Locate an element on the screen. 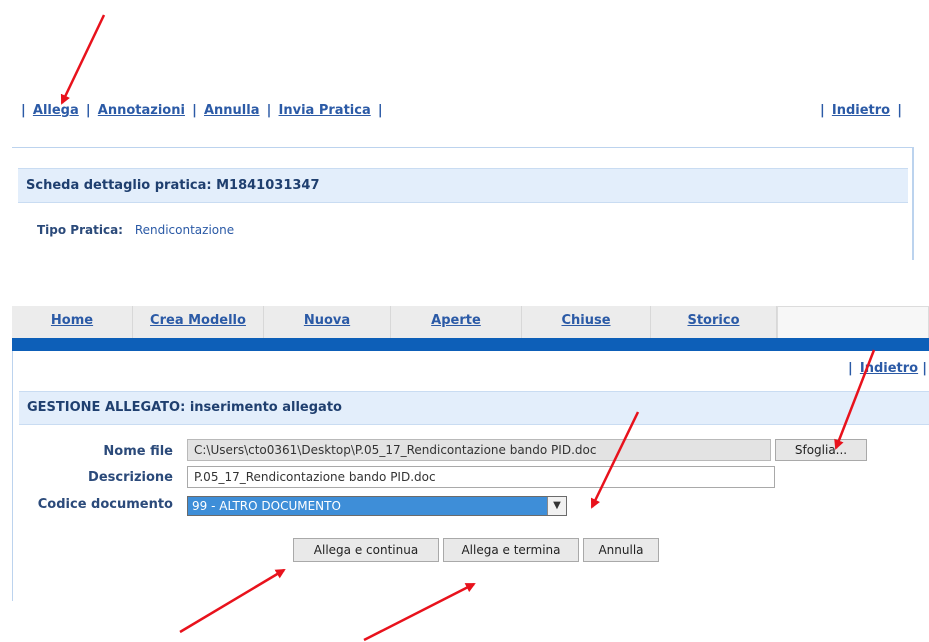  tab-storico: Storico is located at coordinates (714, 322).